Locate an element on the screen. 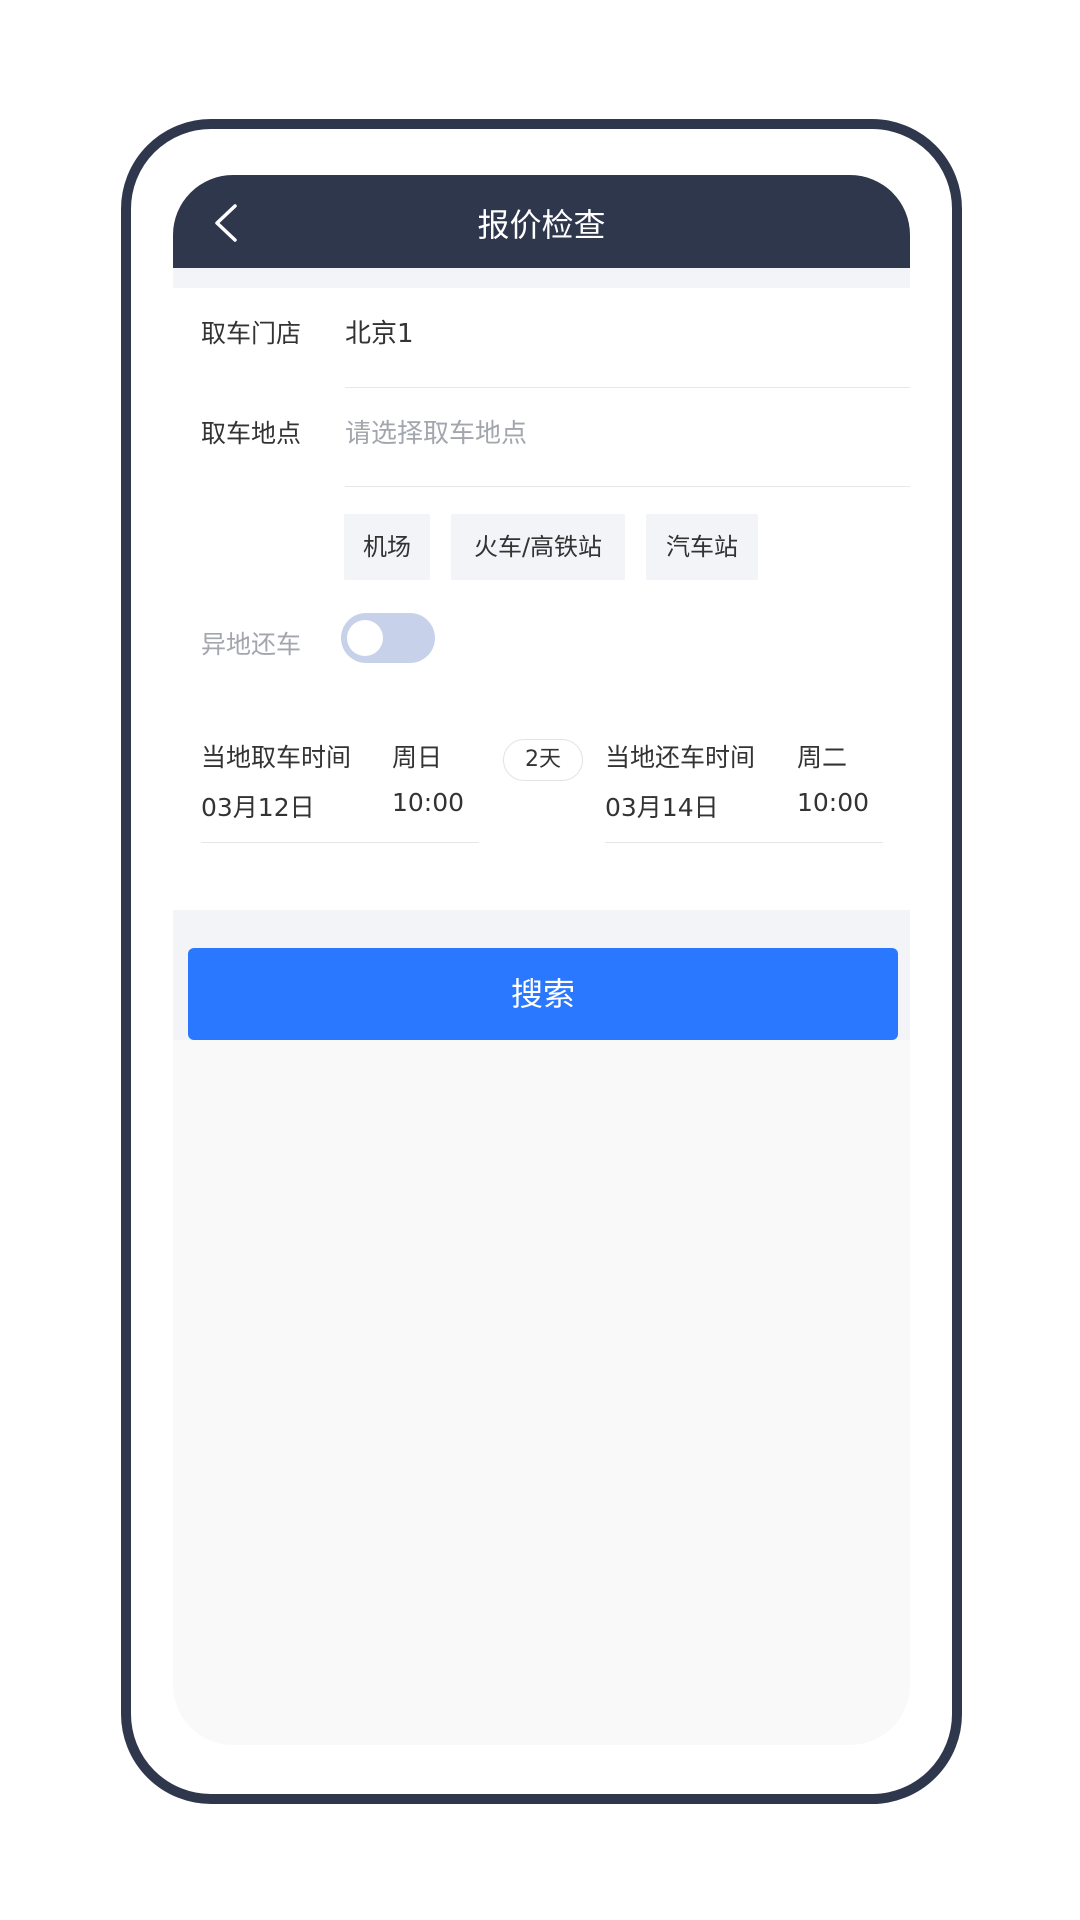 This screenshot has width=1080, height=1920. different-return-label: 异地还车 is located at coordinates (251, 644).